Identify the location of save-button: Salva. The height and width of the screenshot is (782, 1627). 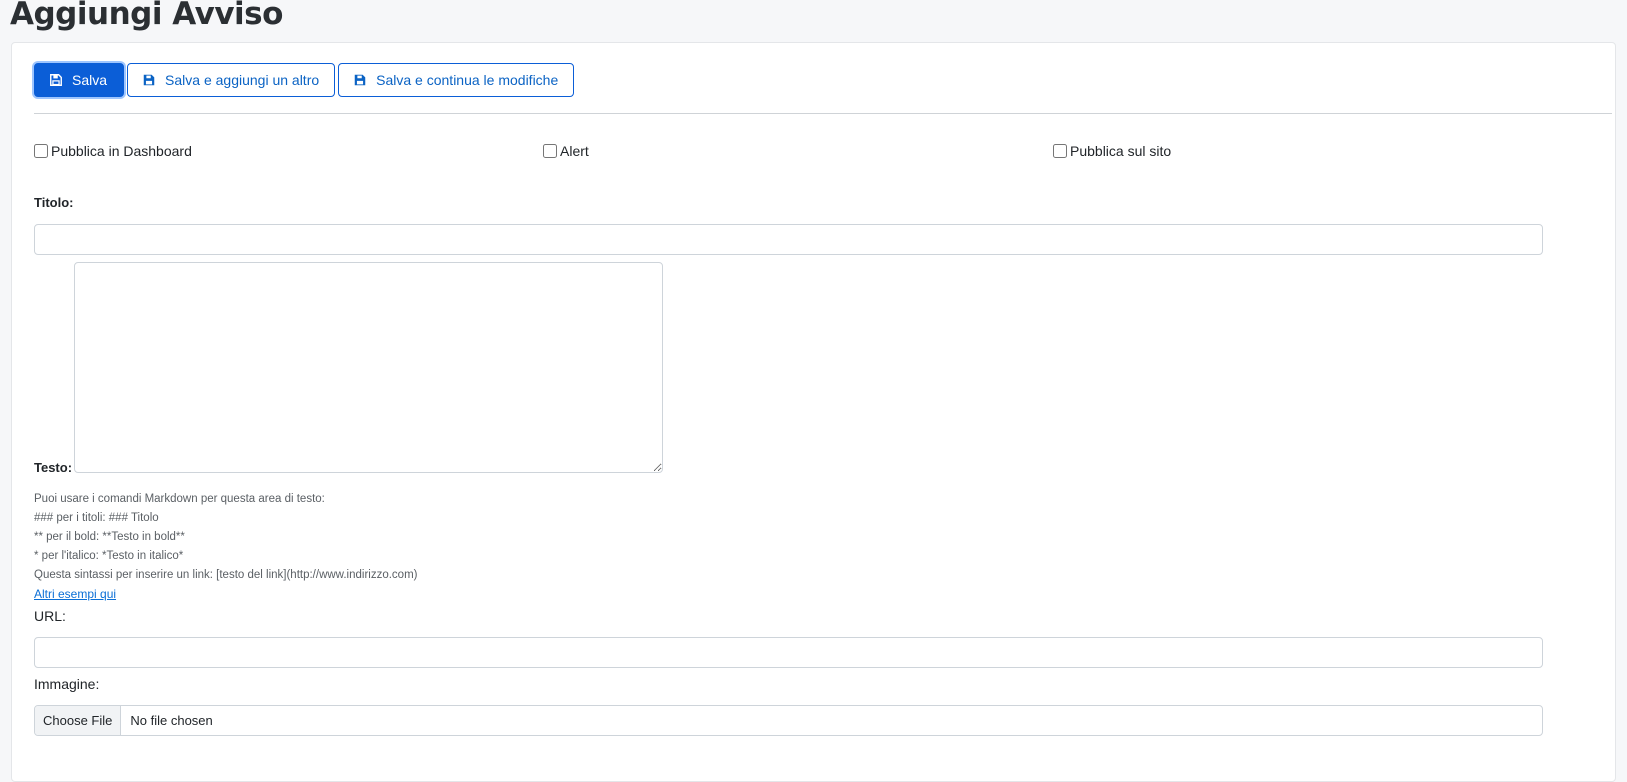
(79, 80).